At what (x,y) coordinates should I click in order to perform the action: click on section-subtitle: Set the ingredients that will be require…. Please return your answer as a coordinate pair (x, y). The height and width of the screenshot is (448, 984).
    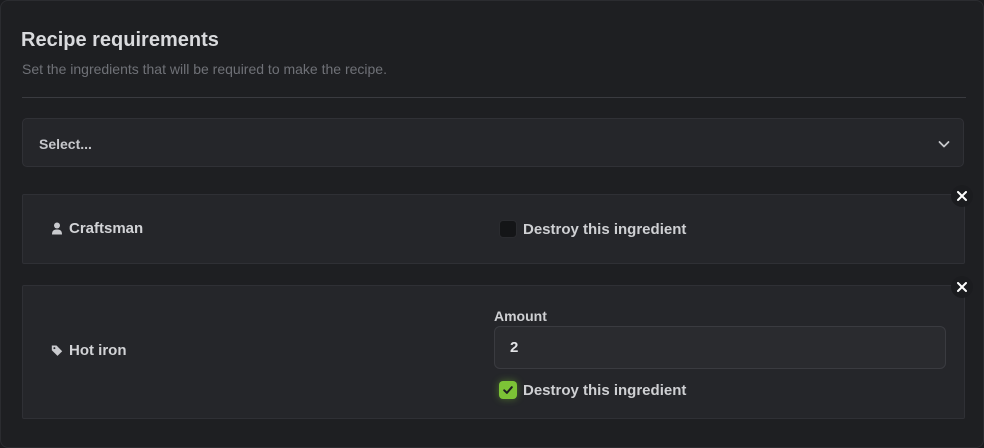
    Looking at the image, I should click on (204, 69).